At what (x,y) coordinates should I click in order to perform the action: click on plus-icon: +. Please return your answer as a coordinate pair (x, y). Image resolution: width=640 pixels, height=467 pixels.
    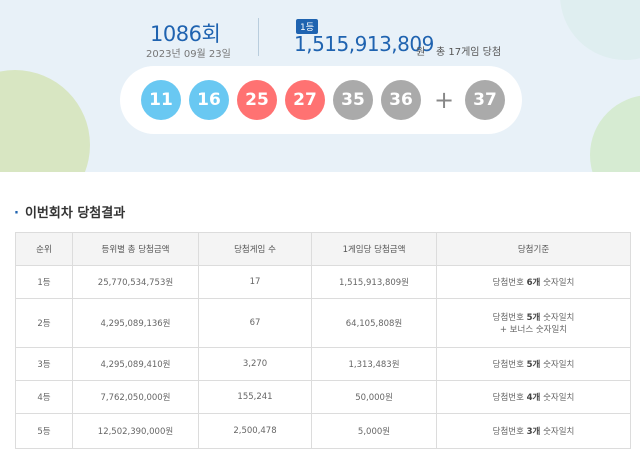
    Looking at the image, I should click on (444, 100).